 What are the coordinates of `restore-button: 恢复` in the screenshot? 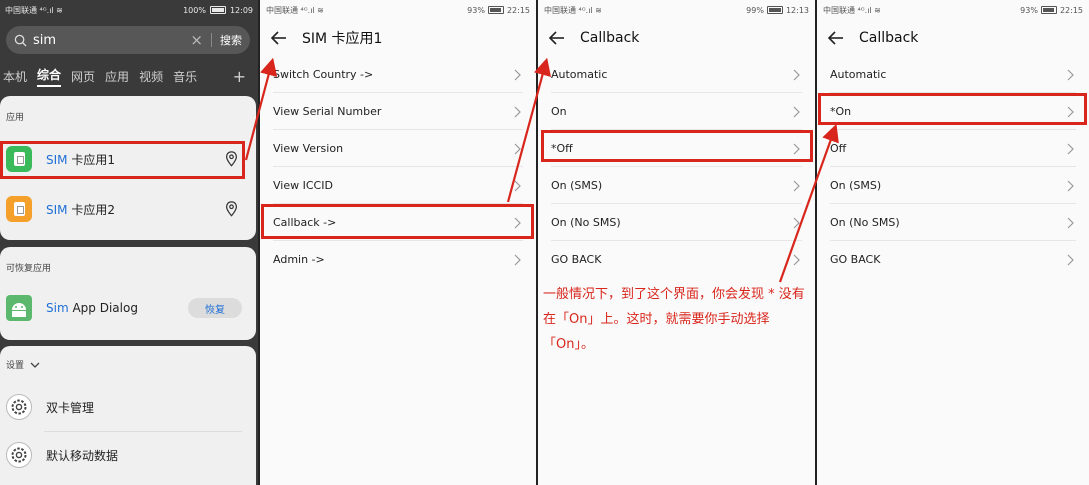 It's located at (215, 308).